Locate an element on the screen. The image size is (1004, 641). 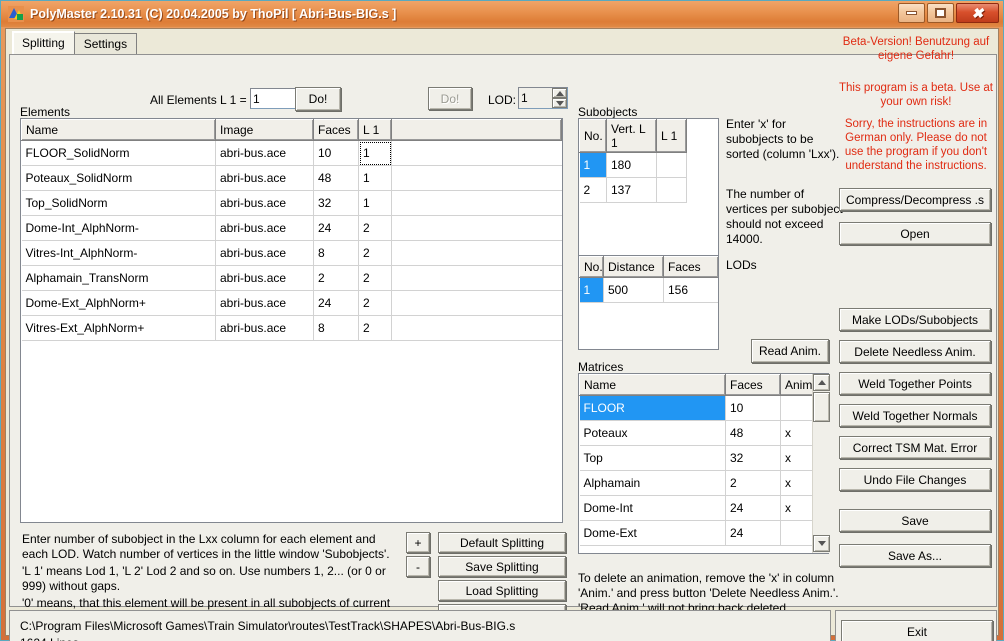
decrement-button: - is located at coordinates (418, 566).